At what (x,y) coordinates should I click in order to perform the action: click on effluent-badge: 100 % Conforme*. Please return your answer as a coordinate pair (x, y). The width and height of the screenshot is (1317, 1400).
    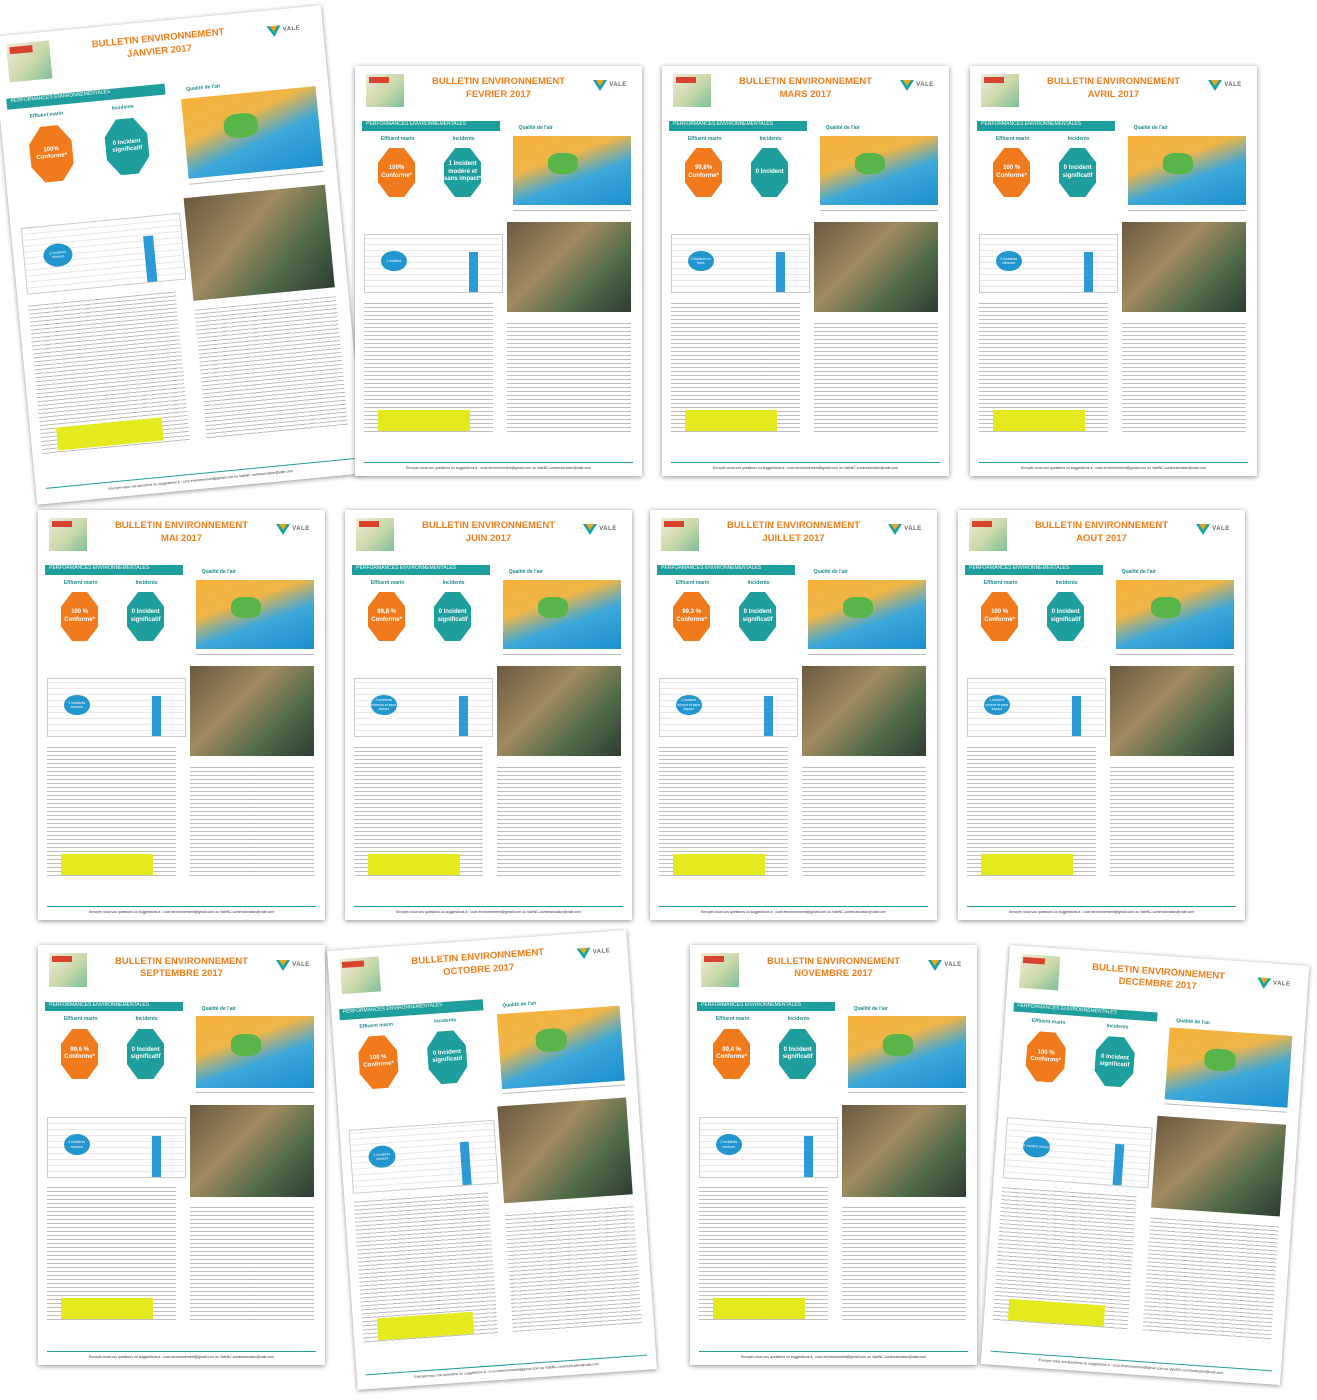
    Looking at the image, I should click on (378, 1061).